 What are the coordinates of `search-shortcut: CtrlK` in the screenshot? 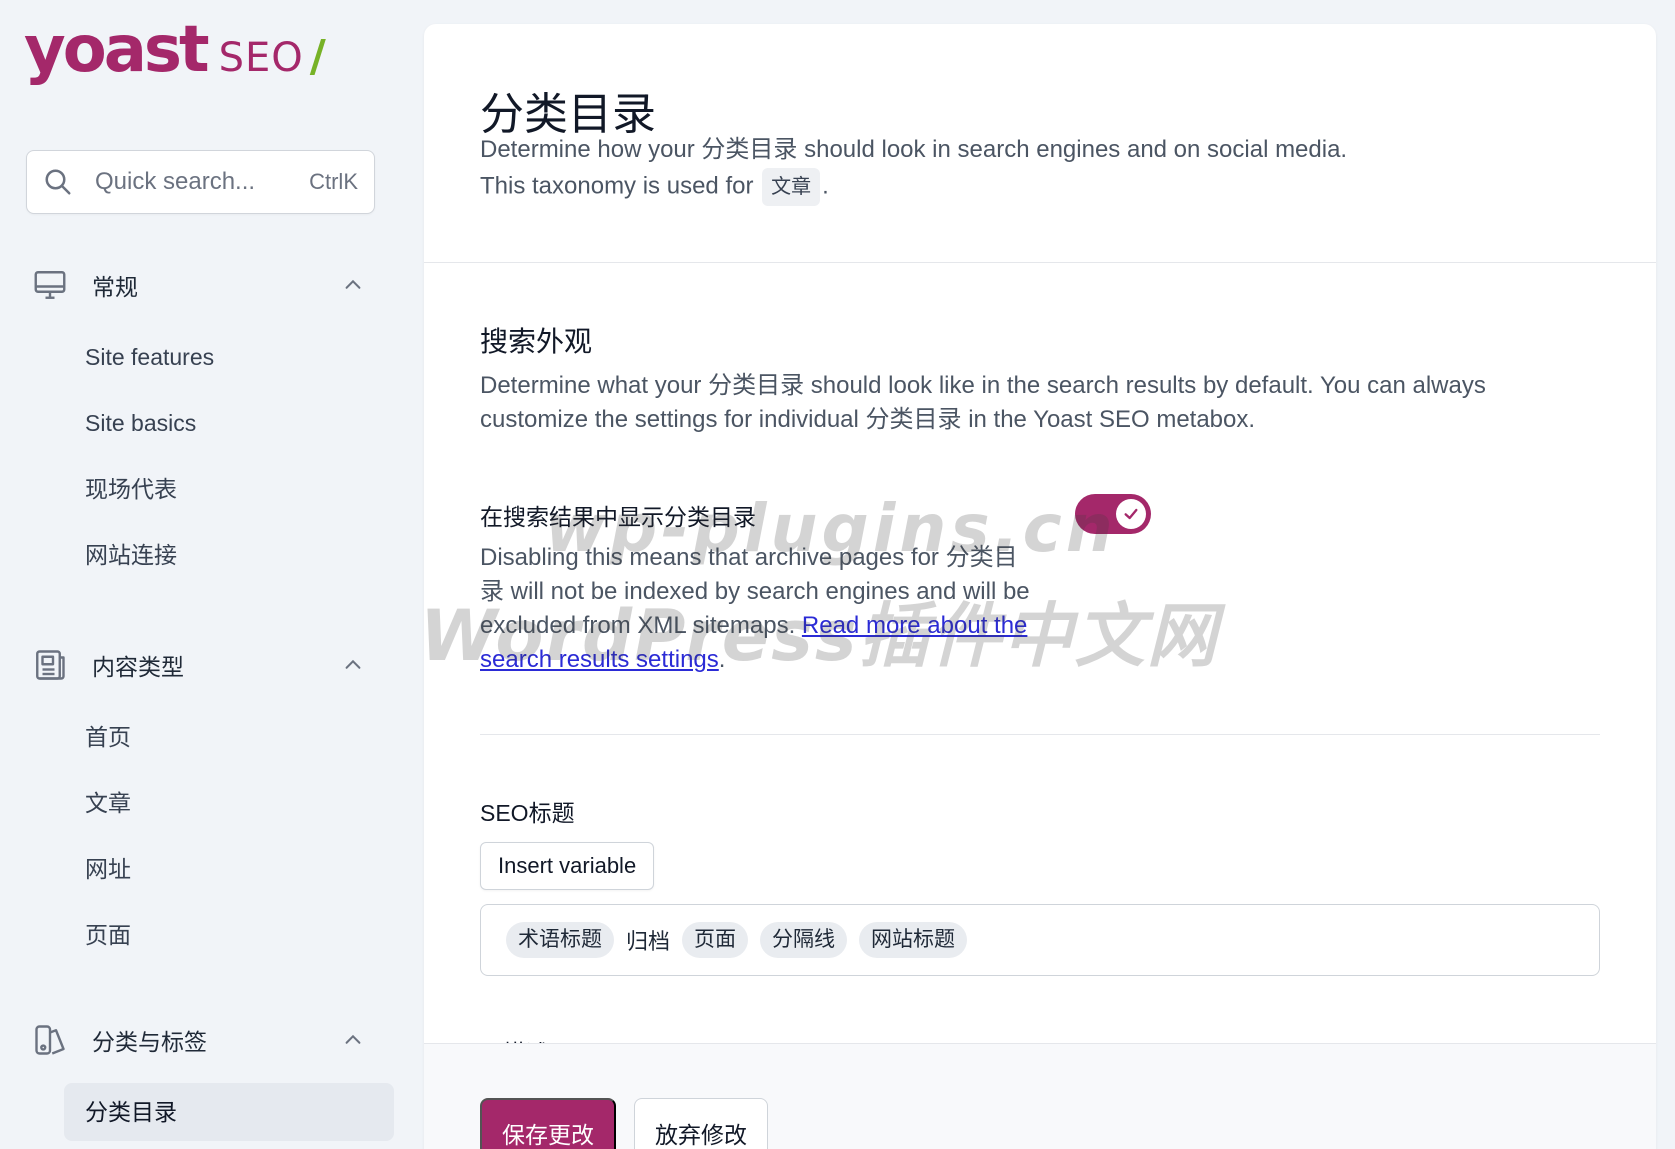 It's located at (333, 181).